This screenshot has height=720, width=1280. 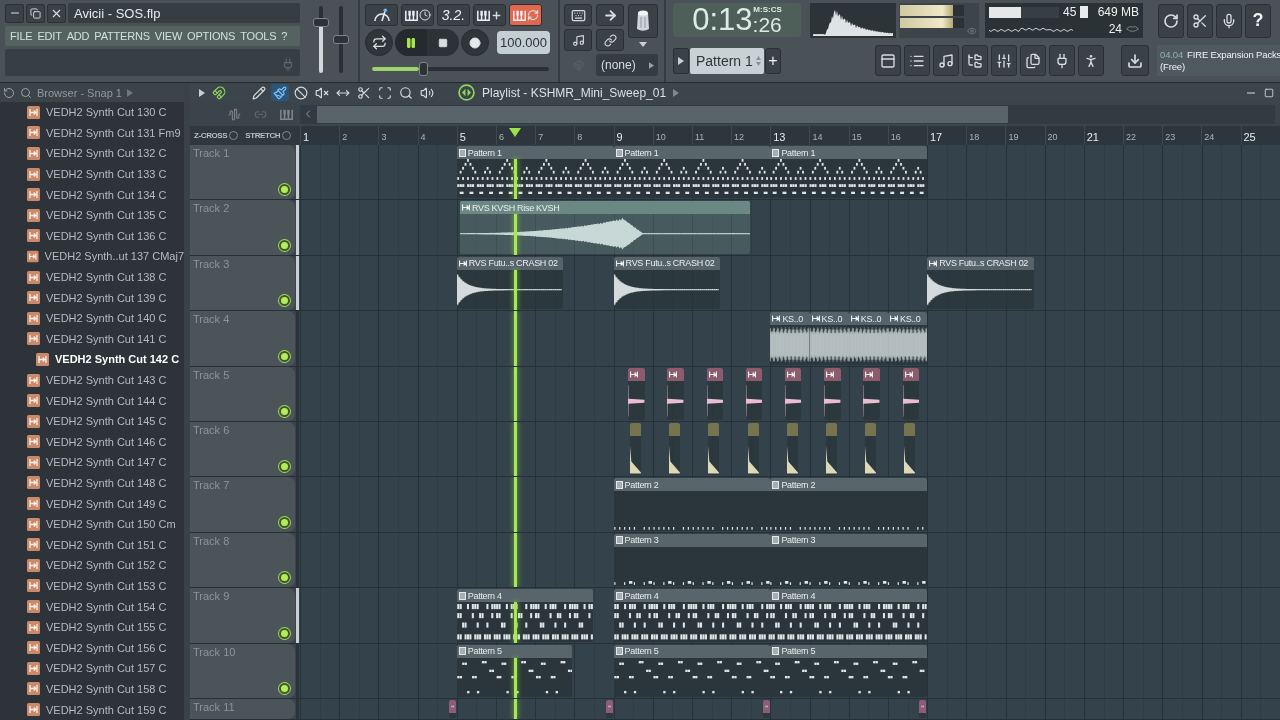 What do you see at coordinates (92, 689) in the screenshot?
I see `browser-item: VEDH2 Synth Cut 158 C` at bounding box center [92, 689].